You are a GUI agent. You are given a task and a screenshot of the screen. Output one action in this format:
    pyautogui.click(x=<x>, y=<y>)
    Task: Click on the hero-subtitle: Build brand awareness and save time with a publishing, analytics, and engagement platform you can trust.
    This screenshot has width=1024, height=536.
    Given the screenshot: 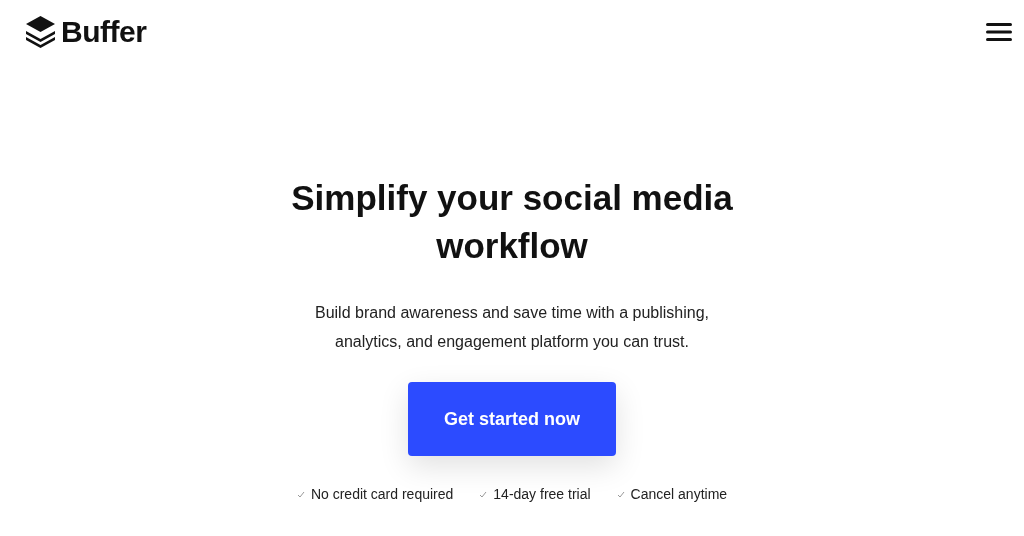 What is the action you would take?
    pyautogui.click(x=512, y=327)
    